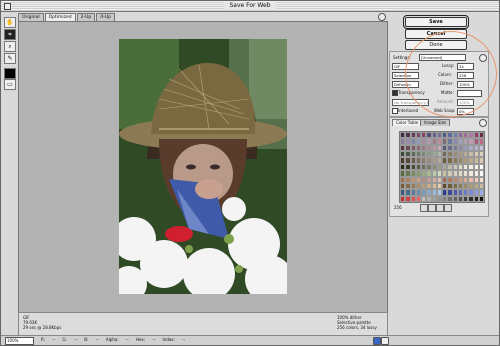  I want to click on zoom-select: 100%, so click(19, 341).